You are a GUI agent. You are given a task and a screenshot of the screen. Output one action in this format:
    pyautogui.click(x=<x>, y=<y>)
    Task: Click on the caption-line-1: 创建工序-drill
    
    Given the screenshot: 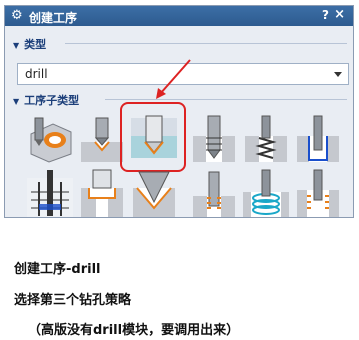 What is the action you would take?
    pyautogui.click(x=57, y=269)
    